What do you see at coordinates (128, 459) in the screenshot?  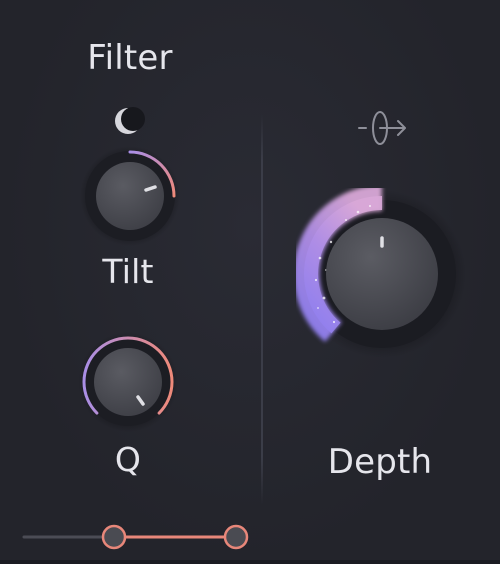 I see `q-label: Q` at bounding box center [128, 459].